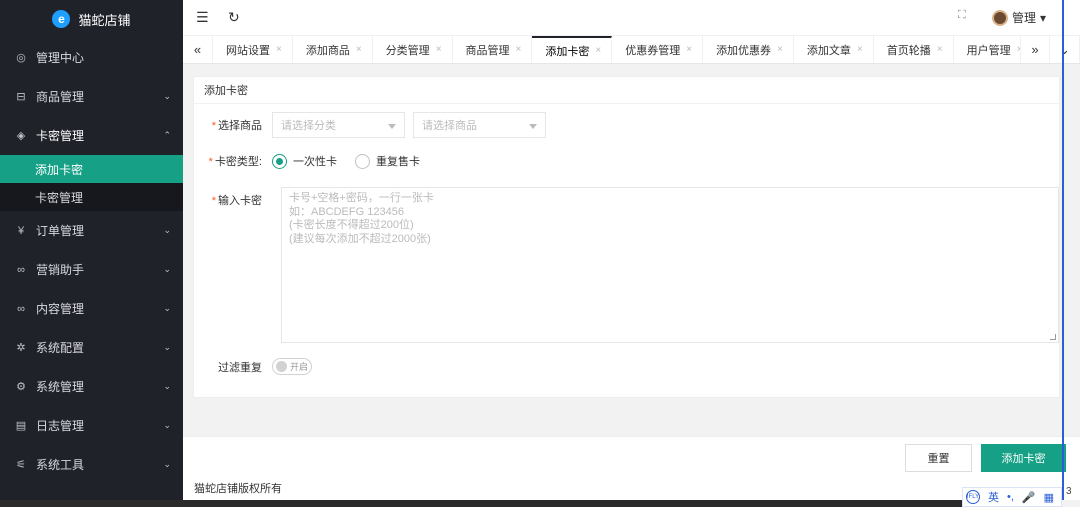  What do you see at coordinates (387, 161) in the screenshot?
I see `radio-repeat-sale: 重复售卡` at bounding box center [387, 161].